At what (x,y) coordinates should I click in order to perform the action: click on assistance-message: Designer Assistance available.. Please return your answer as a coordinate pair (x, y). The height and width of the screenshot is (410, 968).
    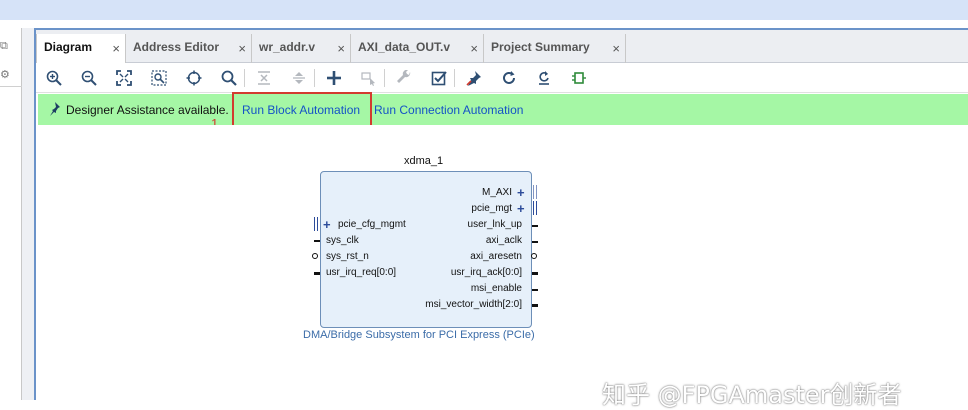
    Looking at the image, I should click on (147, 110).